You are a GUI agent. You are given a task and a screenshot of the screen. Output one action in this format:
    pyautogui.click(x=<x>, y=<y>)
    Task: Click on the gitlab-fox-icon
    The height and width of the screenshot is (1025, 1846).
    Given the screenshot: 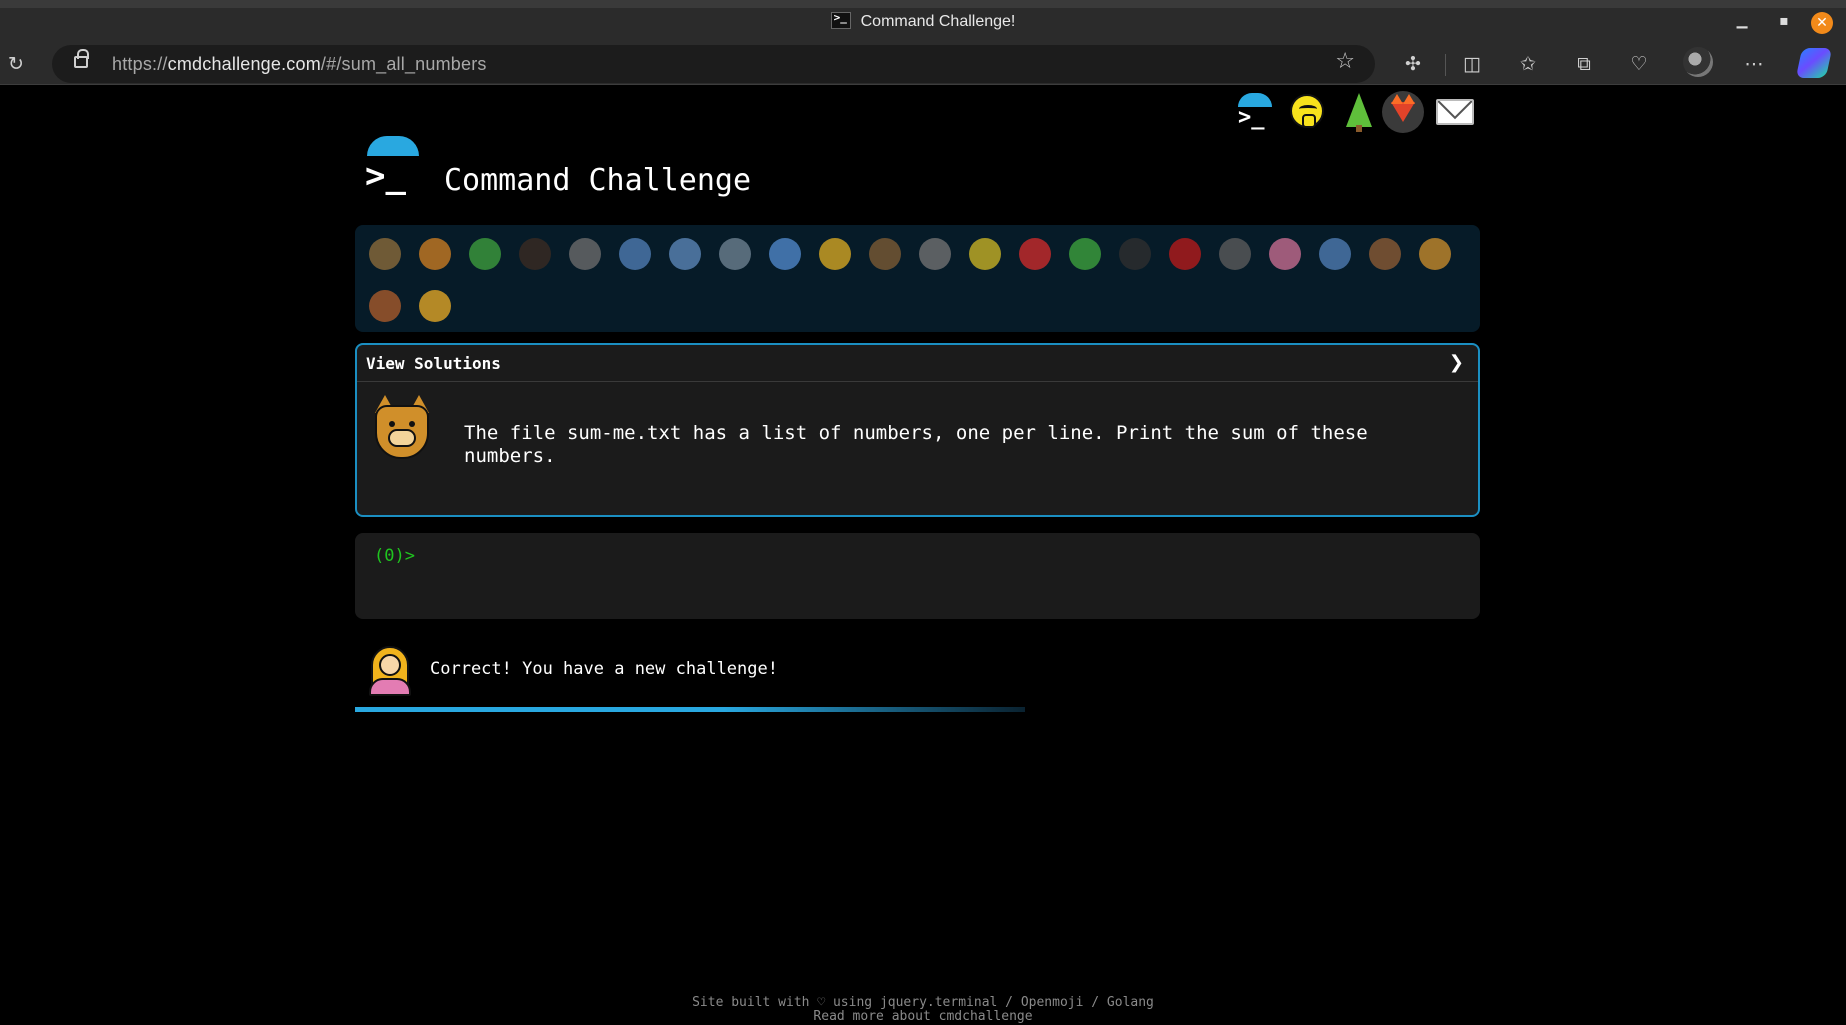 What is the action you would take?
    pyautogui.click(x=1403, y=108)
    